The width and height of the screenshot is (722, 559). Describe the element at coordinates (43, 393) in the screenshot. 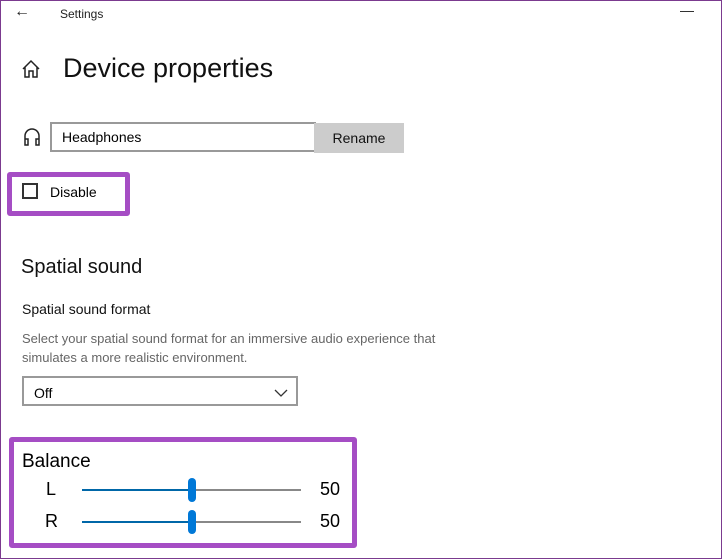

I see `dropdown-value: Off` at that location.